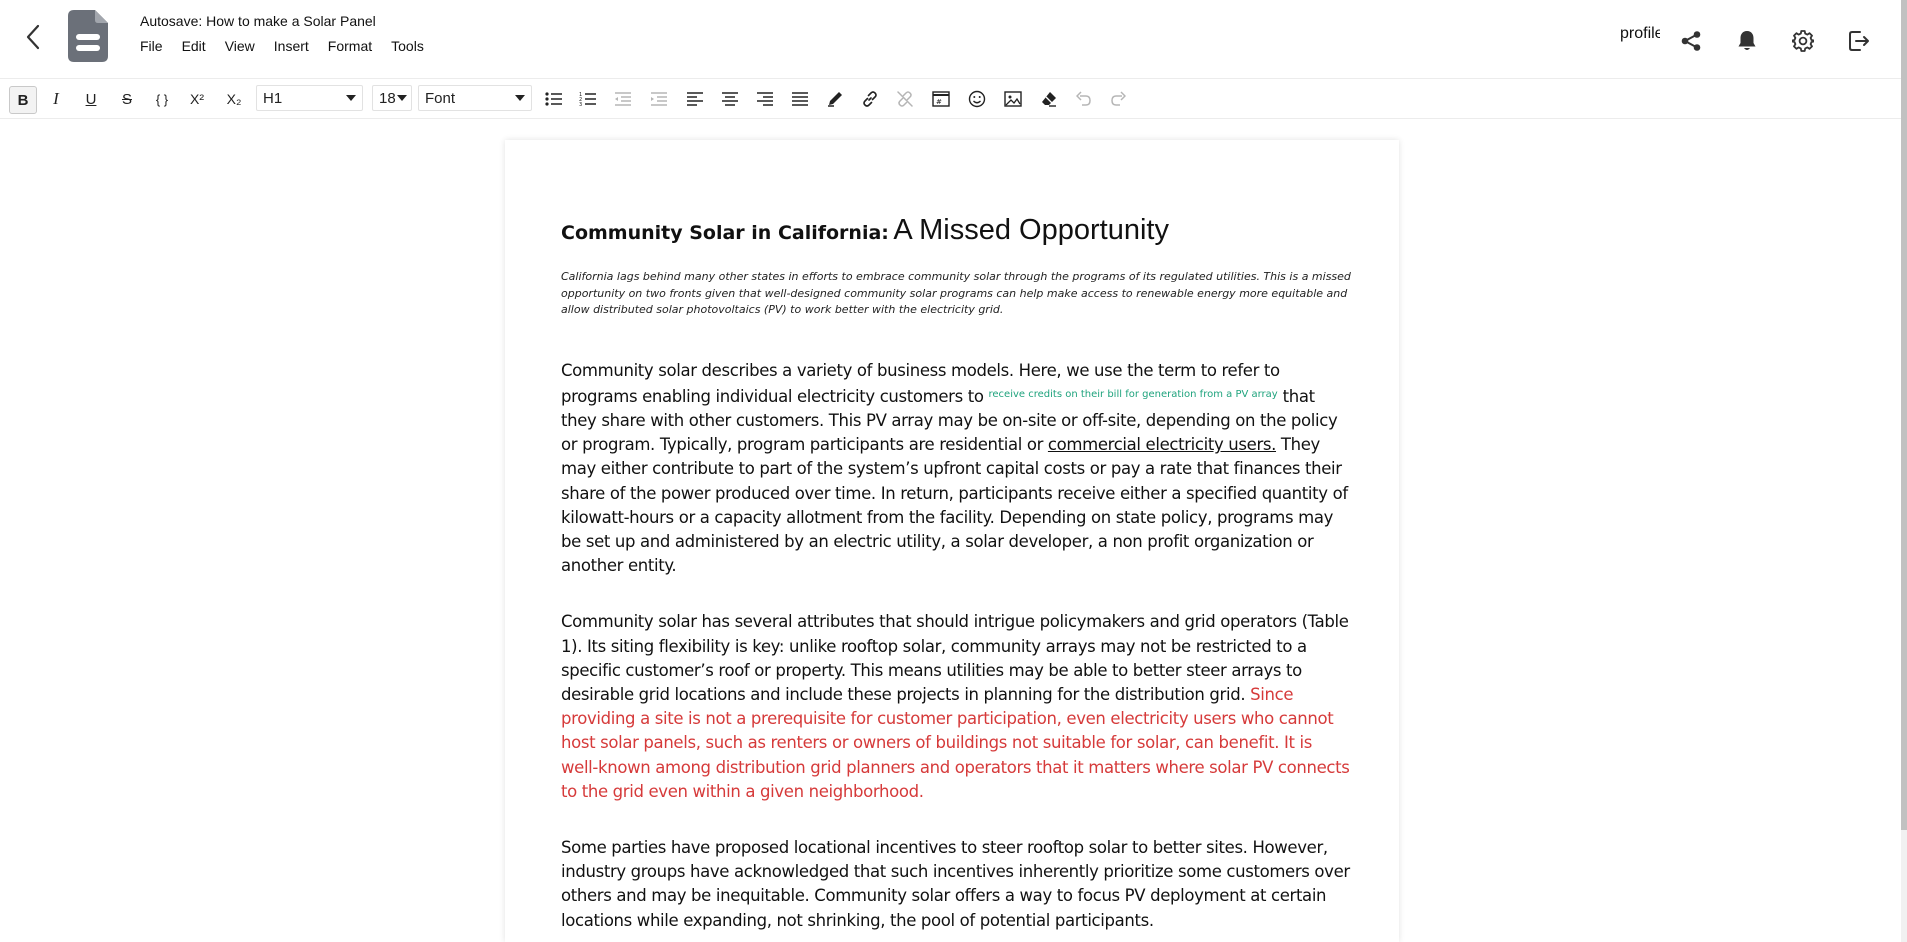 The width and height of the screenshot is (1907, 942). Describe the element at coordinates (88, 36) in the screenshot. I see `document-logo-icon` at that location.